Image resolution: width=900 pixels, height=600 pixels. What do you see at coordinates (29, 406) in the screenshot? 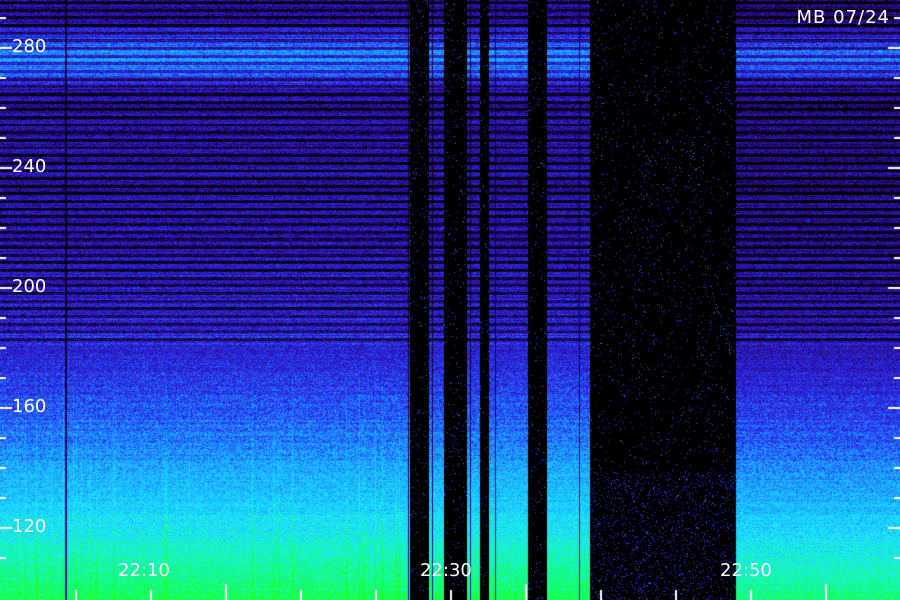
I see `y-tick-label-160: 160` at bounding box center [29, 406].